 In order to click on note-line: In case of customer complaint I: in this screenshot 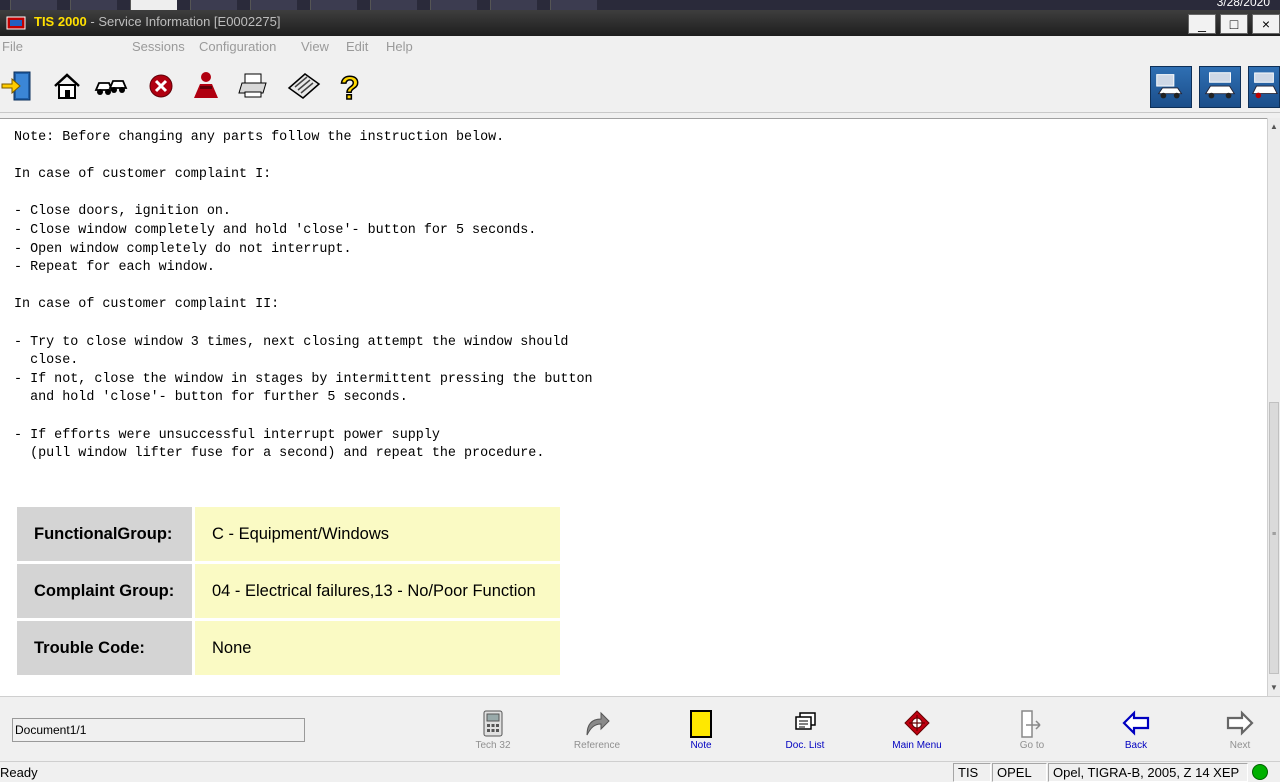, I will do `click(143, 175)`.